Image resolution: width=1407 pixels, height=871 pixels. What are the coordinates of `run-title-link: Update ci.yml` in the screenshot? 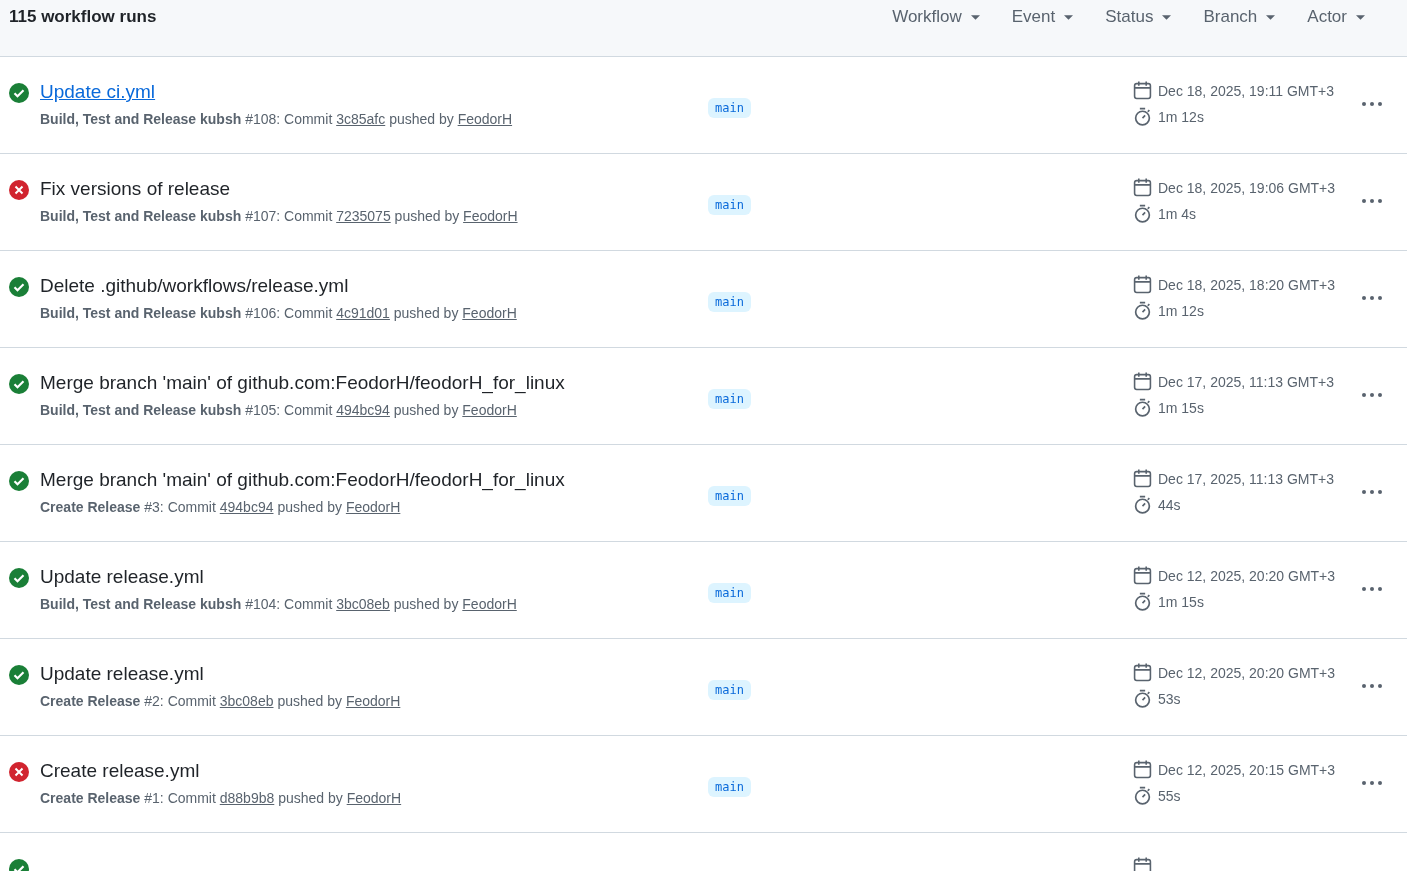 It's located at (276, 92).